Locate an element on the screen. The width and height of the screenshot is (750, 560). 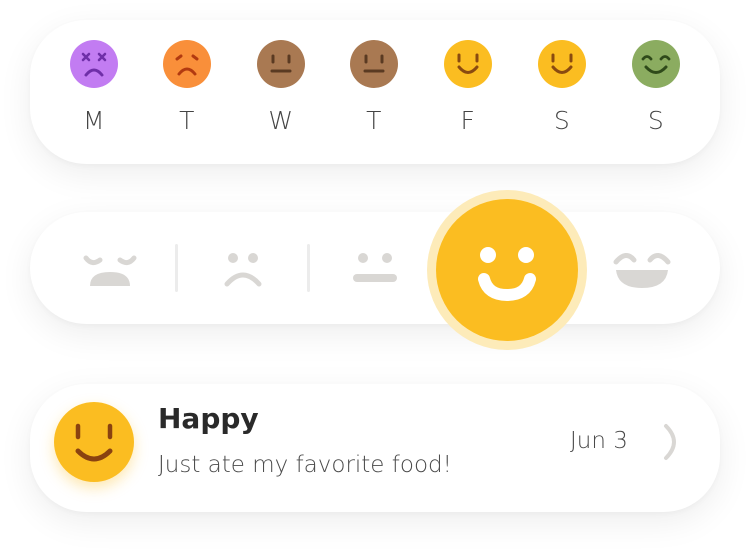
day-thursday: T is located at coordinates (374, 92).